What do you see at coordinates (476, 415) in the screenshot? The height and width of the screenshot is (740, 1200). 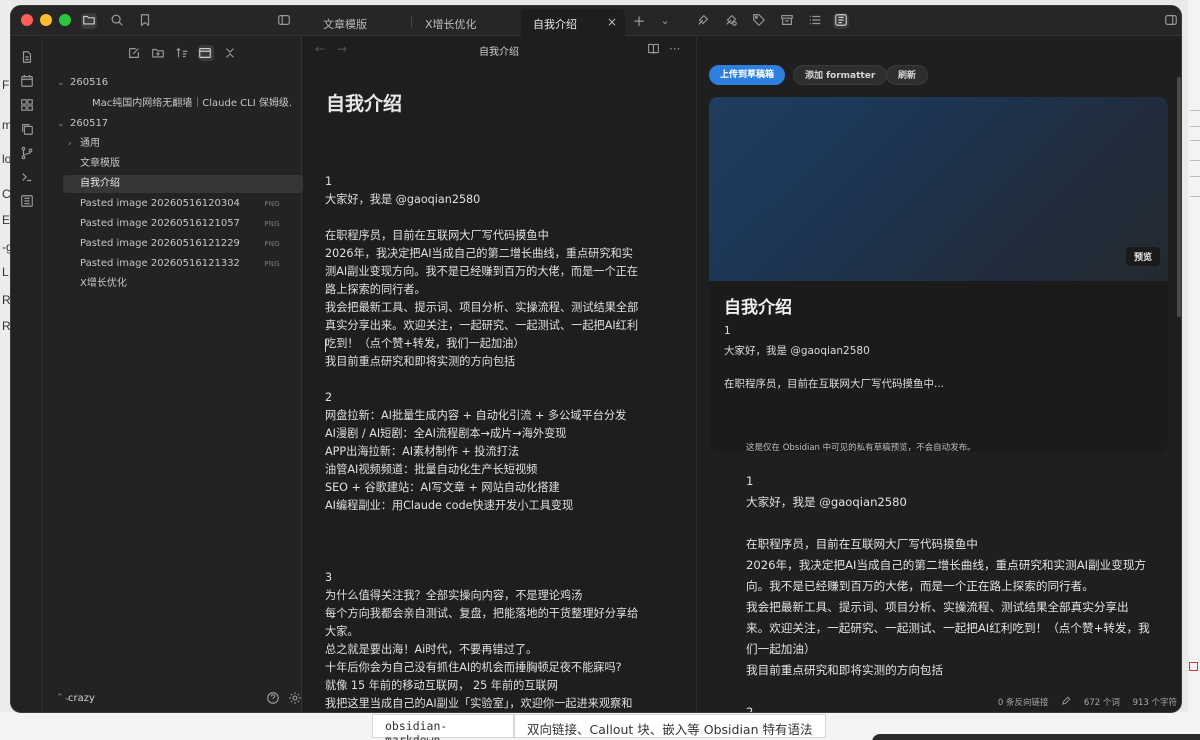 I see `editor-line: 网盘拉新：AI批量生成内容 + 自动化引流 + 多公域平台分发` at bounding box center [476, 415].